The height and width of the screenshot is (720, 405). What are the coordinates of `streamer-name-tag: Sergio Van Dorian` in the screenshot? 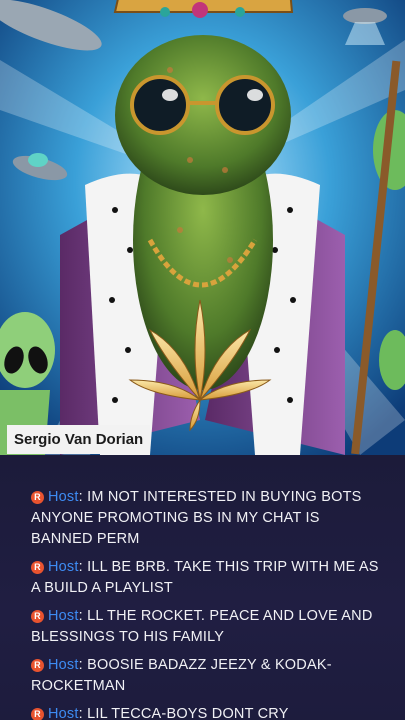 It's located at (79, 439).